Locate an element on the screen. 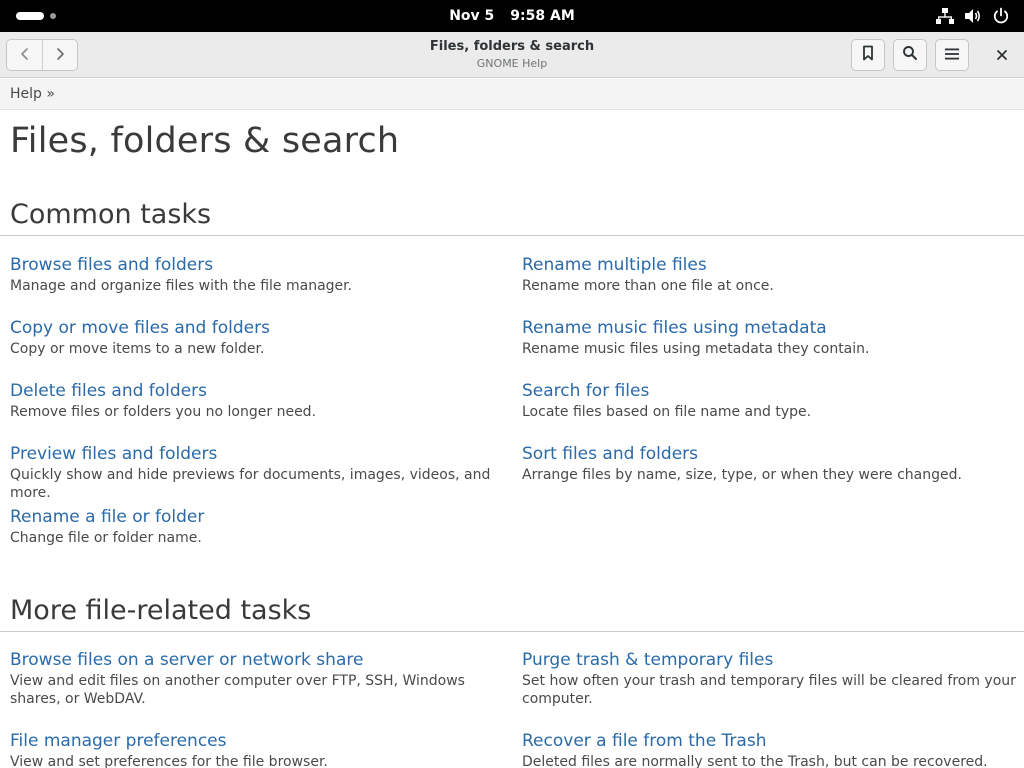  topic-link: Copy or move files and folders is located at coordinates (260, 328).